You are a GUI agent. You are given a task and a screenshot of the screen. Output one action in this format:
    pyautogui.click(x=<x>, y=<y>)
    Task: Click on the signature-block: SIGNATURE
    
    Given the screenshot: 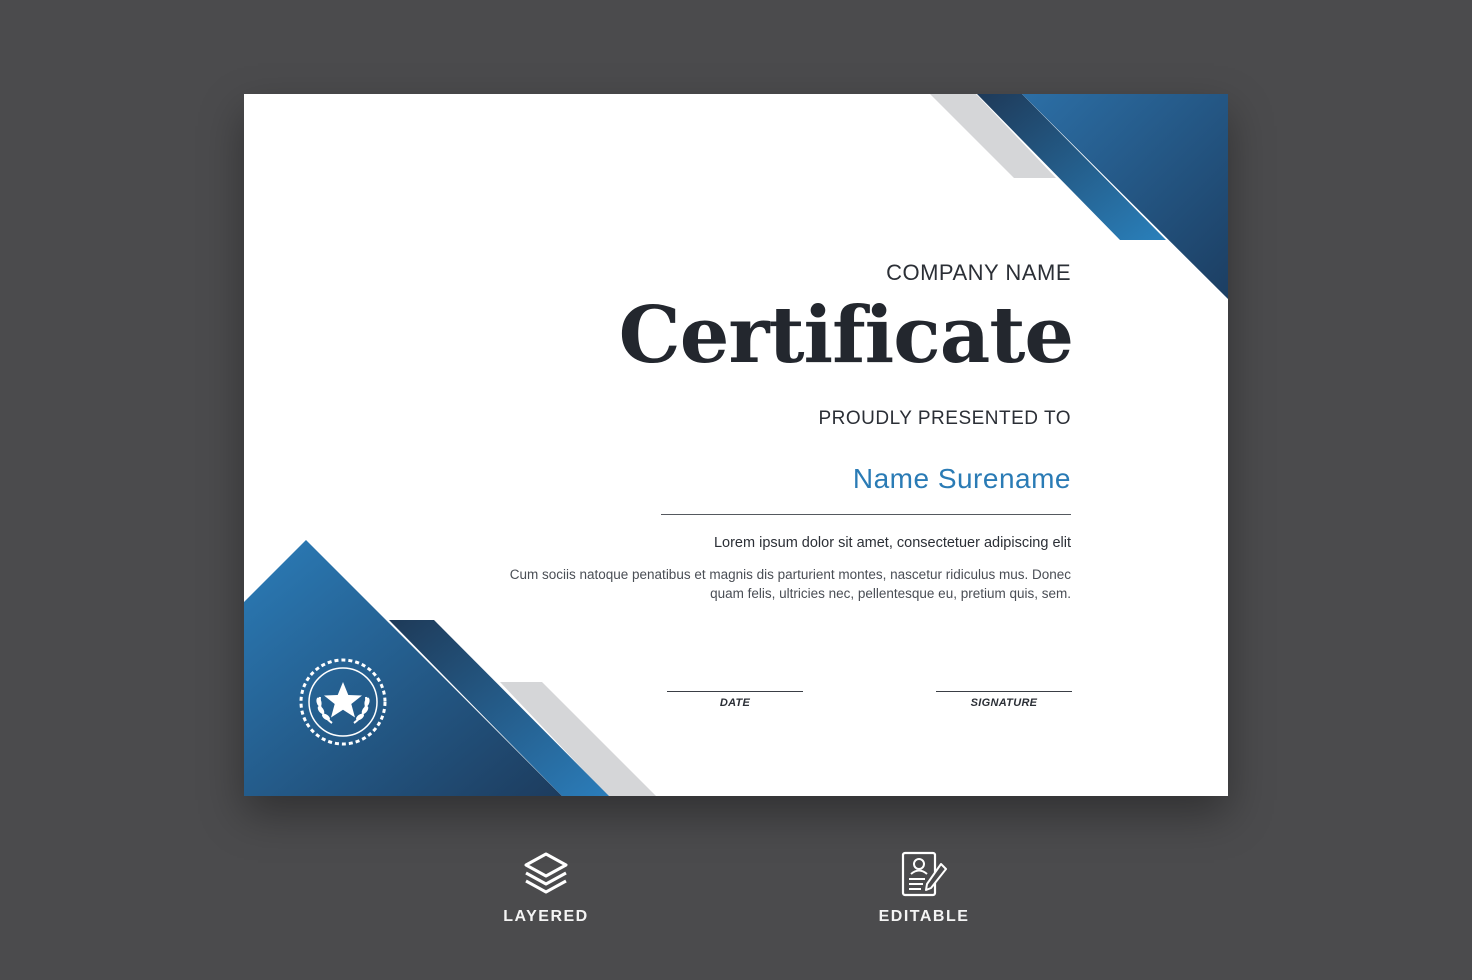 What is the action you would take?
    pyautogui.click(x=1004, y=700)
    